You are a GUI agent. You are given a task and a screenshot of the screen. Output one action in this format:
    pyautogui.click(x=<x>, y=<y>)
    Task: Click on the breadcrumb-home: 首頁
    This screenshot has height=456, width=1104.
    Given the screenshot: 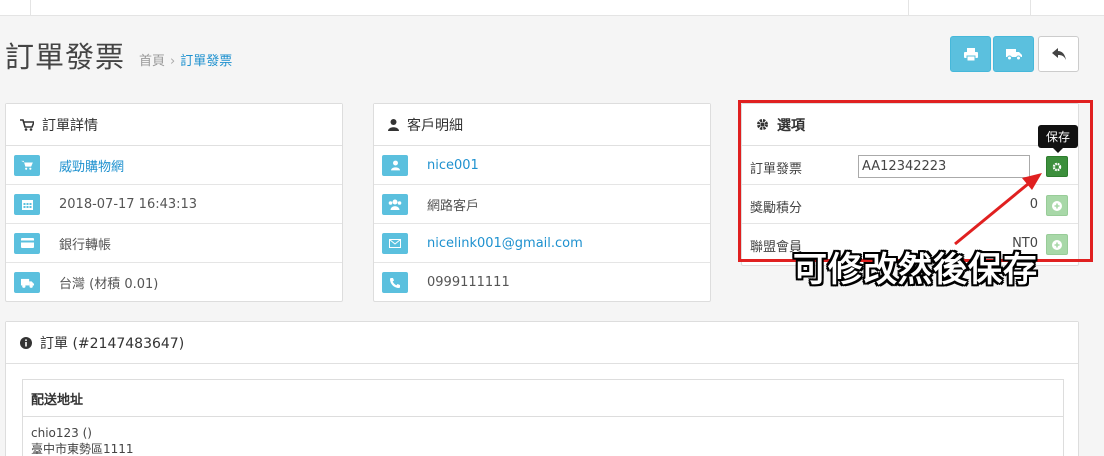 What is the action you would take?
    pyautogui.click(x=152, y=61)
    